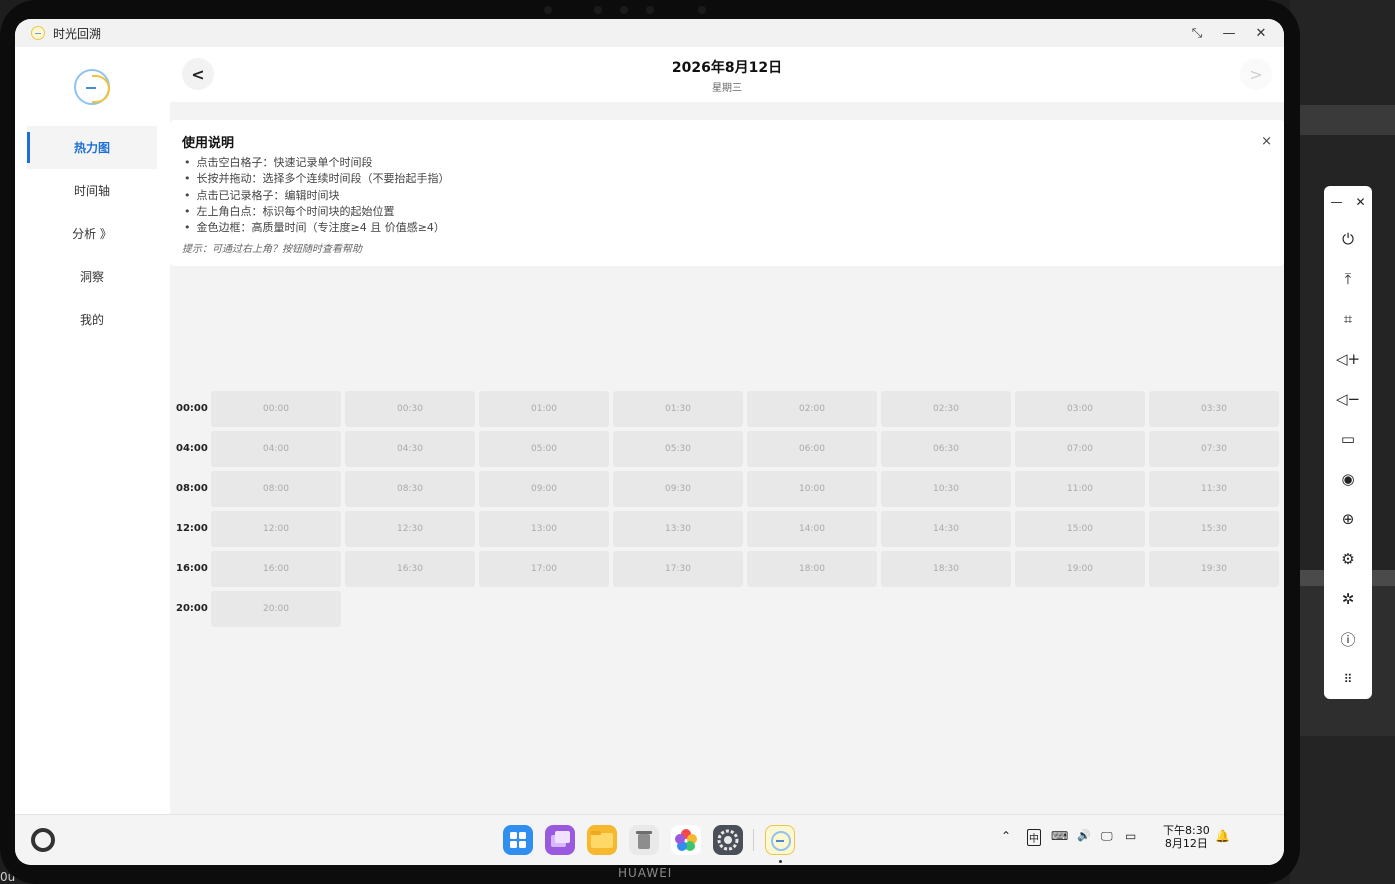  Describe the element at coordinates (317, 196) in the screenshot. I see `help-item: 点击已记录格子：编辑时间块` at that location.